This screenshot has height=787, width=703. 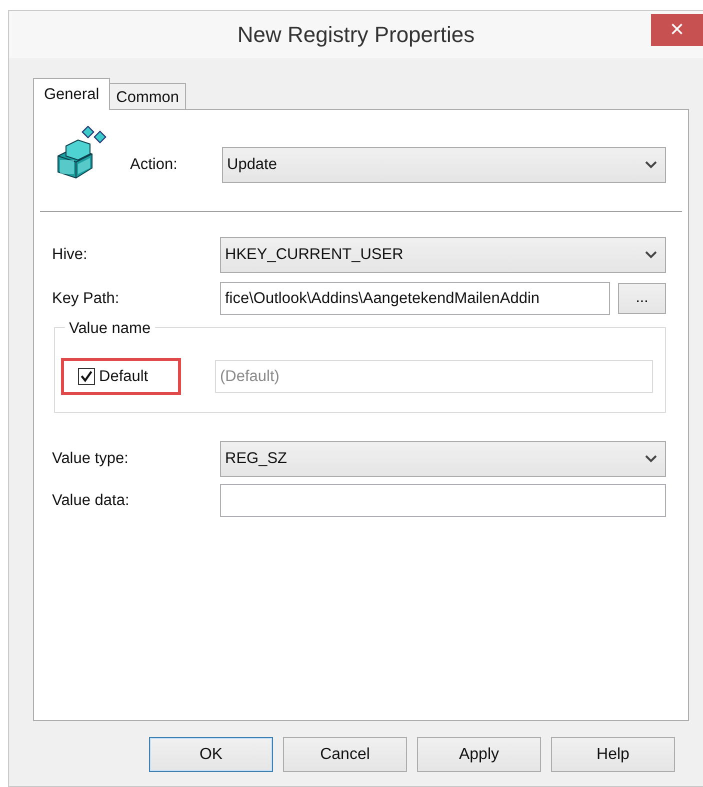 I want to click on dialog-button: OK, so click(x=211, y=754).